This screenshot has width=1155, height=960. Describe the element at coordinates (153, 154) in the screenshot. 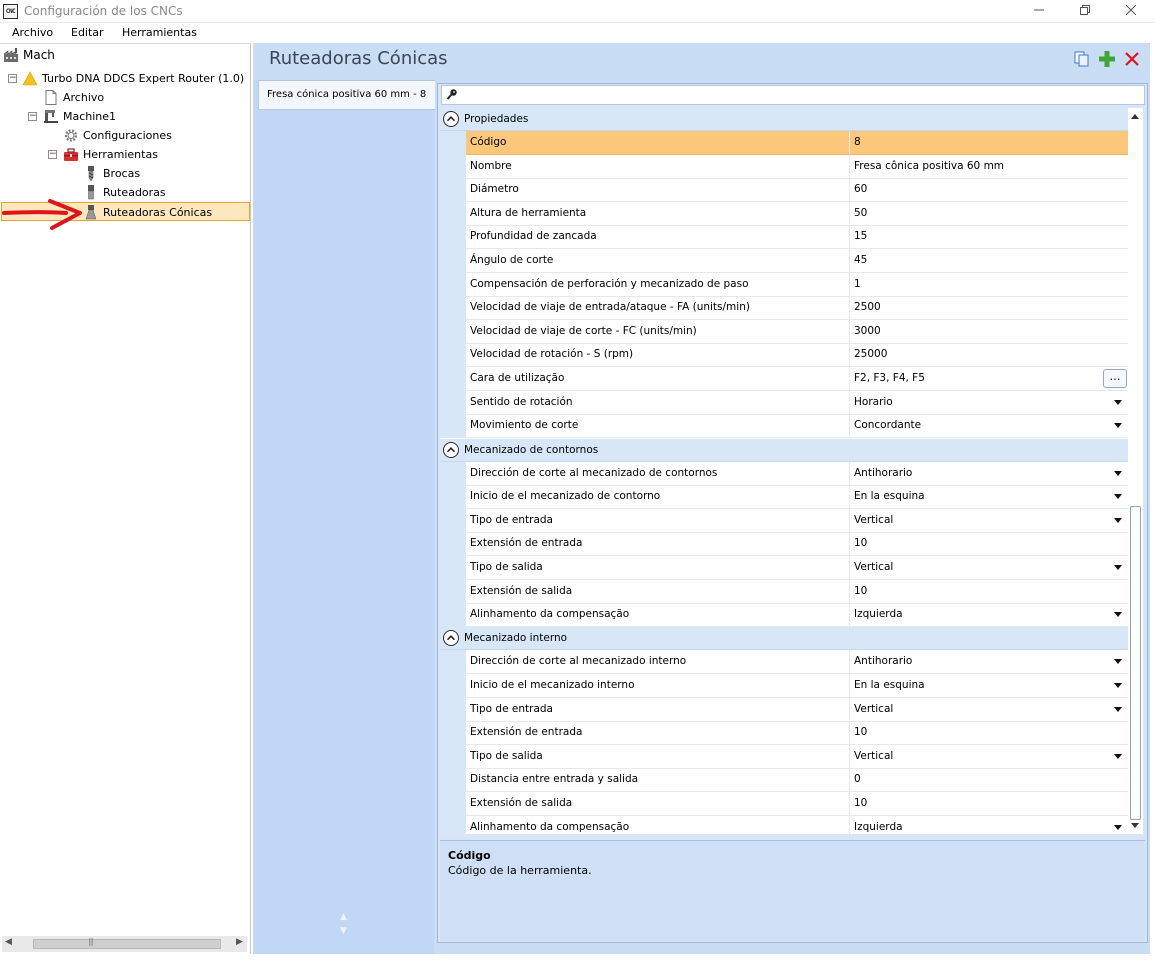

I see `tree-node-herramientas: Herramientas` at that location.